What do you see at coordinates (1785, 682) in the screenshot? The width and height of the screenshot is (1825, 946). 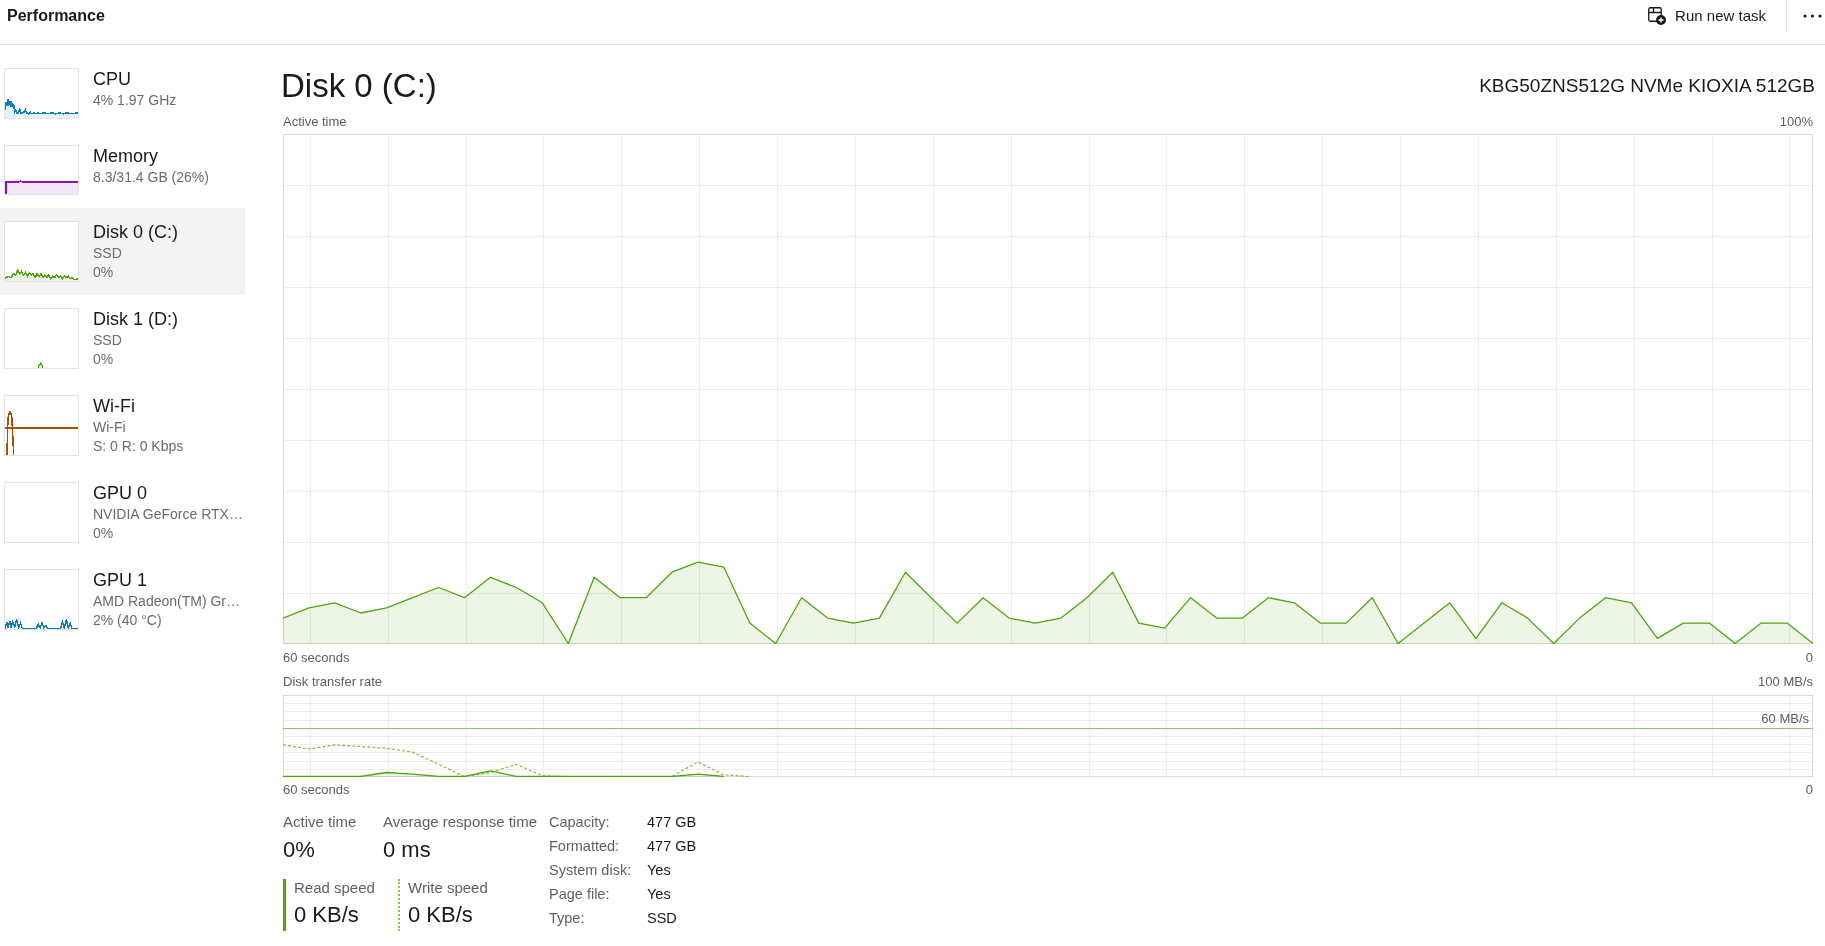 I see `axis-label: 100 MB/s` at bounding box center [1785, 682].